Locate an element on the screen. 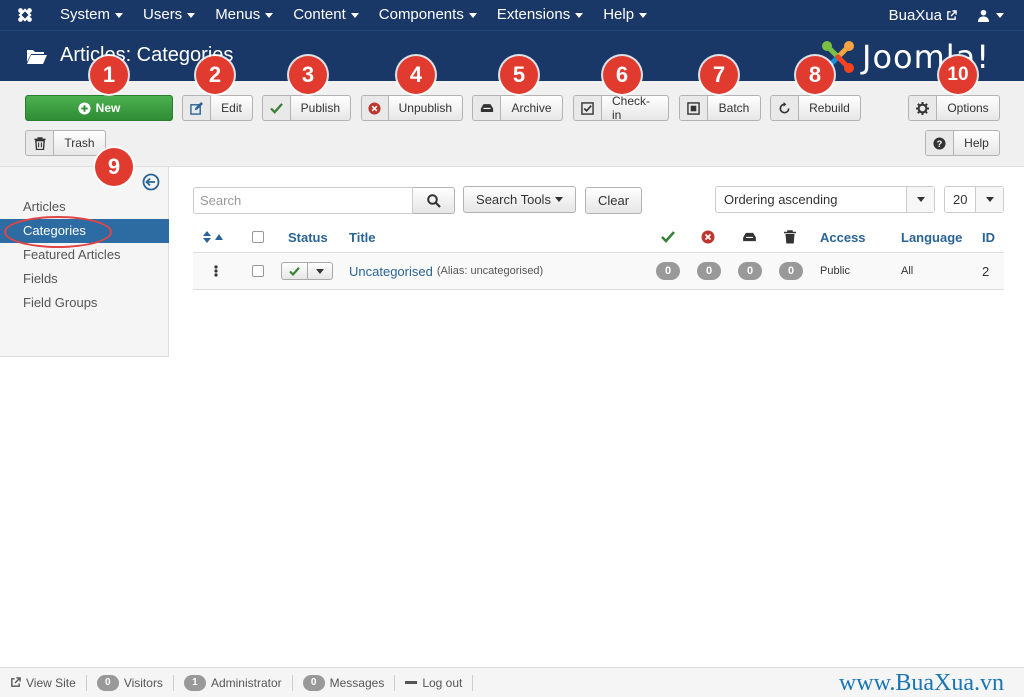 This screenshot has width=1024, height=697. select-all-checkbox is located at coordinates (258, 237).